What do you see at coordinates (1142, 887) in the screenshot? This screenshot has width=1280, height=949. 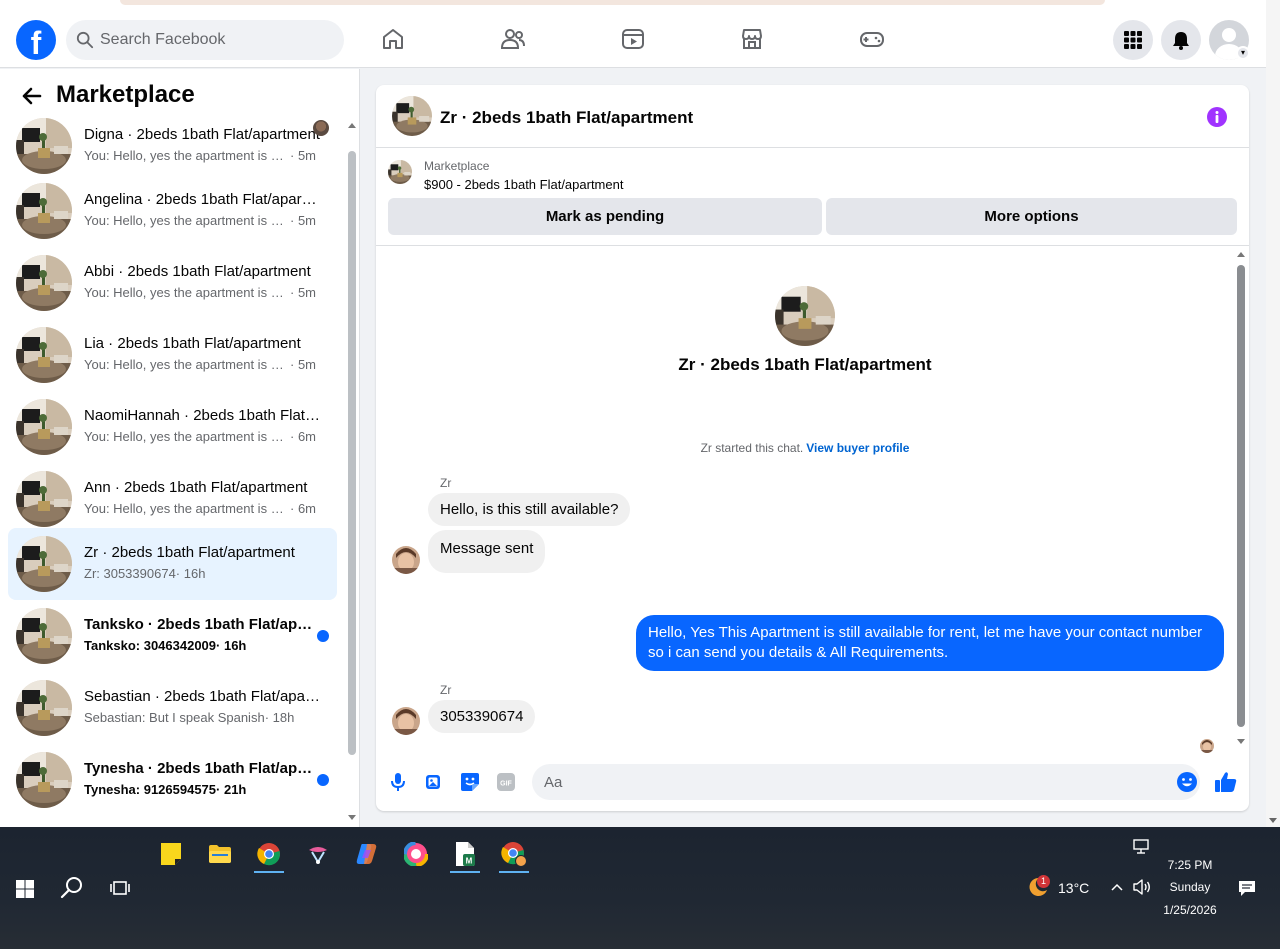 I see `volume-icon` at bounding box center [1142, 887].